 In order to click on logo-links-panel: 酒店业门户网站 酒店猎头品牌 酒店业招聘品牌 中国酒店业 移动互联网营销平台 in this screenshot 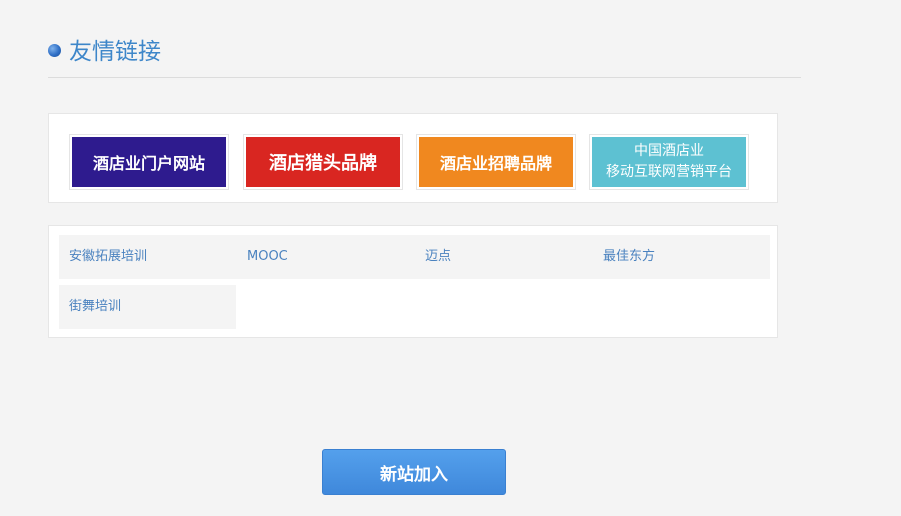, I will do `click(413, 158)`.